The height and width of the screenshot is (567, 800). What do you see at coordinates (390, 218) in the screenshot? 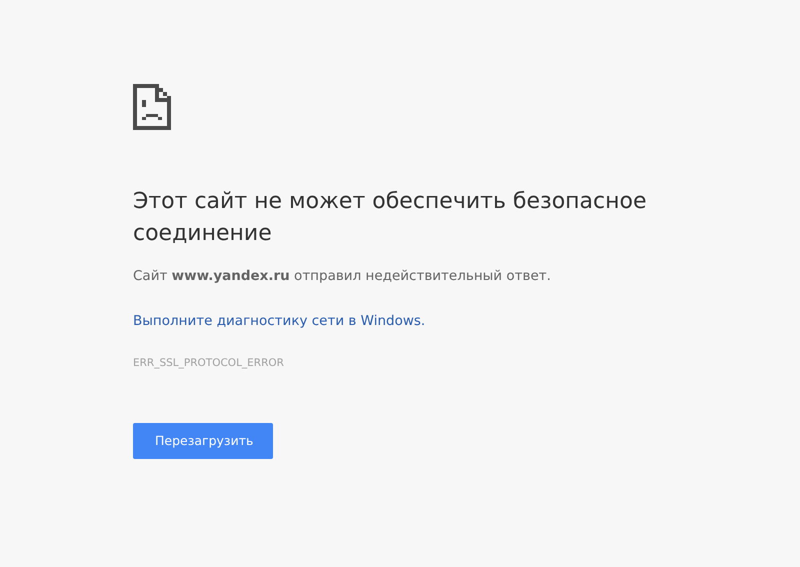
I see `error-heading: Этот сайт не может обеспечить безопасное соединение` at bounding box center [390, 218].